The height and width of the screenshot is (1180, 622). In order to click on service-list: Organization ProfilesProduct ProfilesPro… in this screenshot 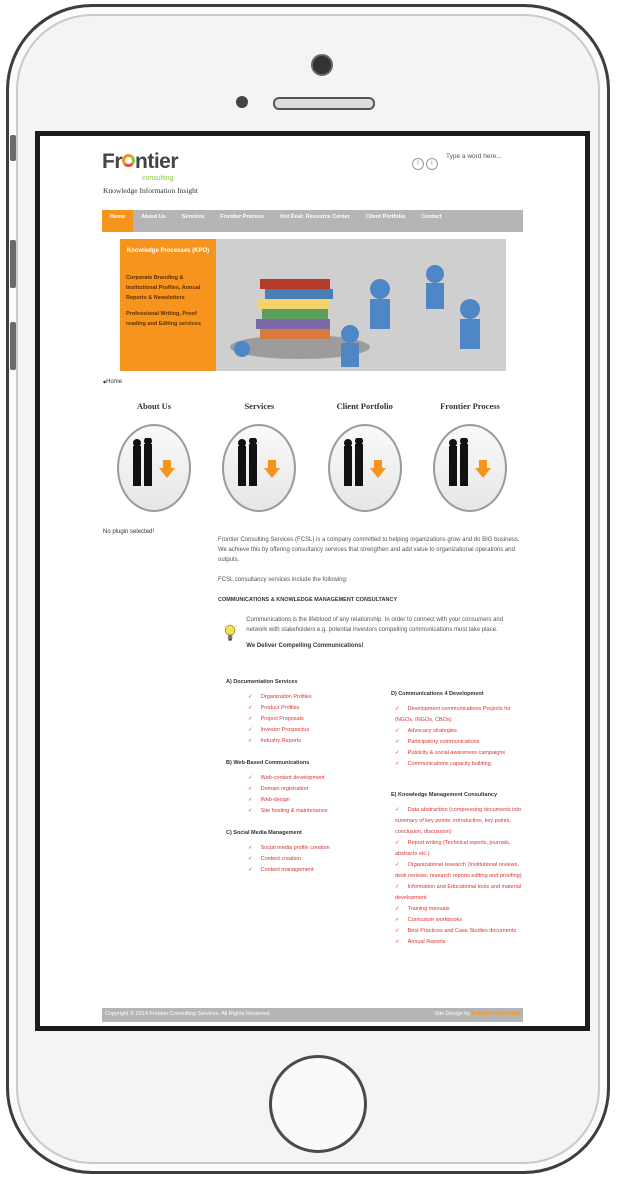, I will do `click(312, 719)`.